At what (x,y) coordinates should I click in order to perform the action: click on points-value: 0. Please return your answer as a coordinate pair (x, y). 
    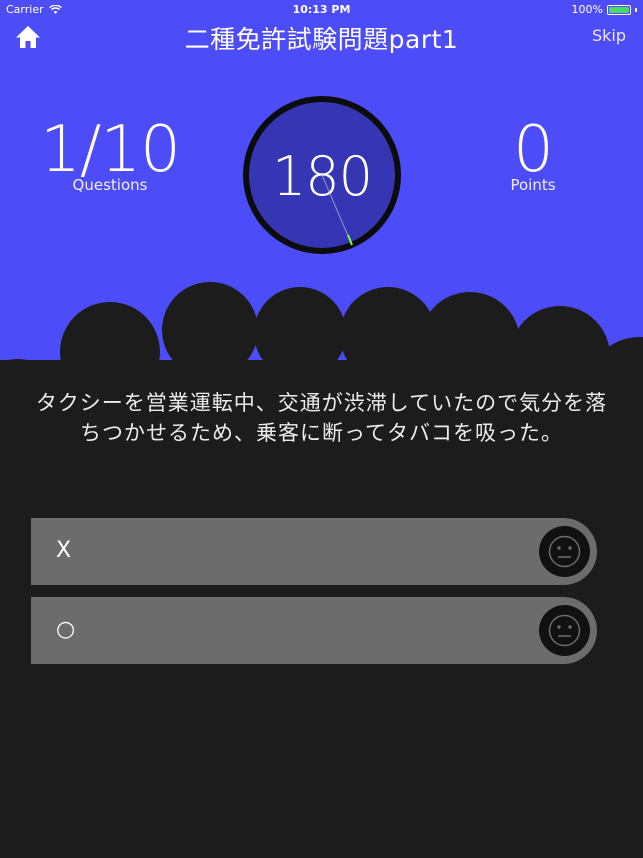
    Looking at the image, I should click on (533, 150).